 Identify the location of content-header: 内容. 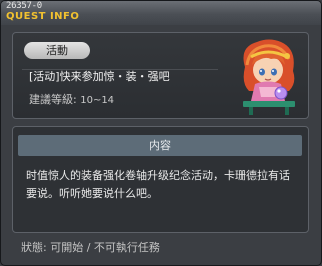
(160, 145).